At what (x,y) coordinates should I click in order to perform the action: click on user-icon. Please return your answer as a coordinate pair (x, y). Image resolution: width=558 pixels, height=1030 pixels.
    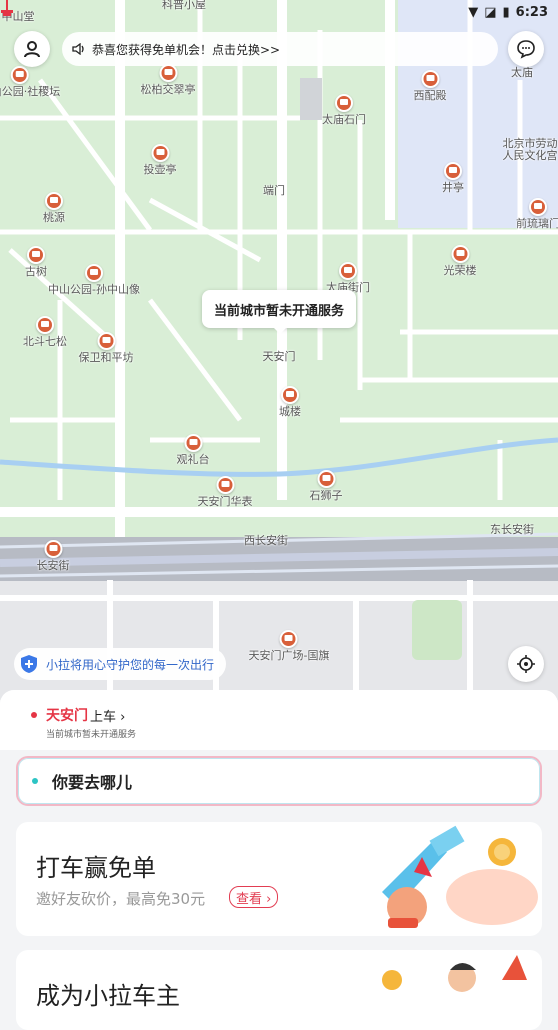
    Looking at the image, I should click on (32, 49).